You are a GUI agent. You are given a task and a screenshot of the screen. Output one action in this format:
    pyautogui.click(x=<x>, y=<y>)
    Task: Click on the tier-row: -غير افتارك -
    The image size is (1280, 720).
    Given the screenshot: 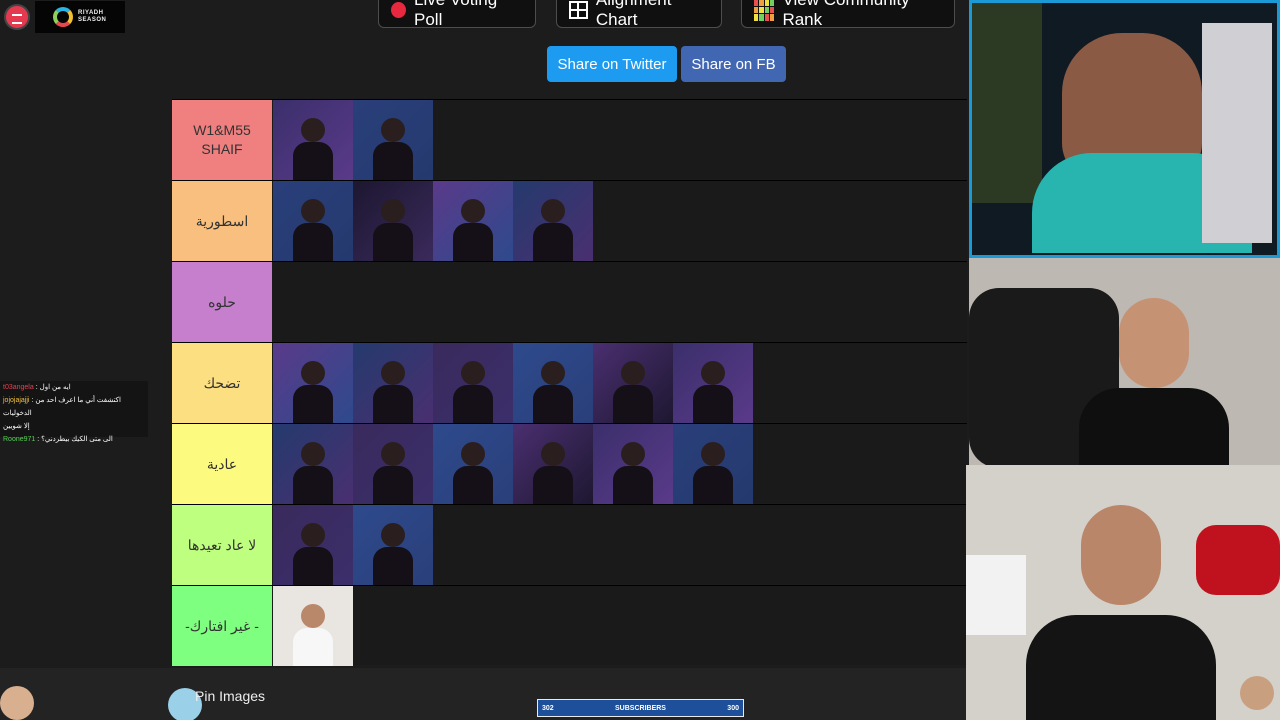 What is the action you would take?
    pyautogui.click(x=569, y=625)
    